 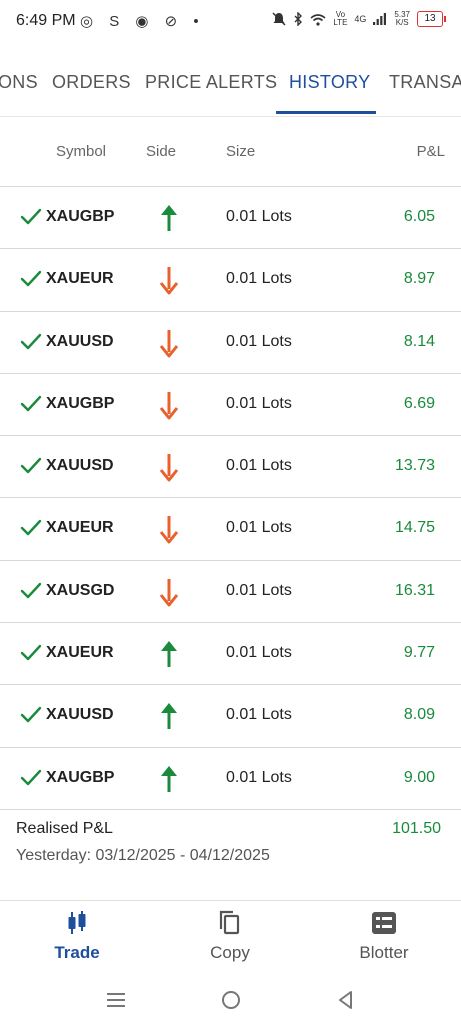 I want to click on status-right-icons: Vo LTE 4G 5.37 K/S 13, so click(x=359, y=19).